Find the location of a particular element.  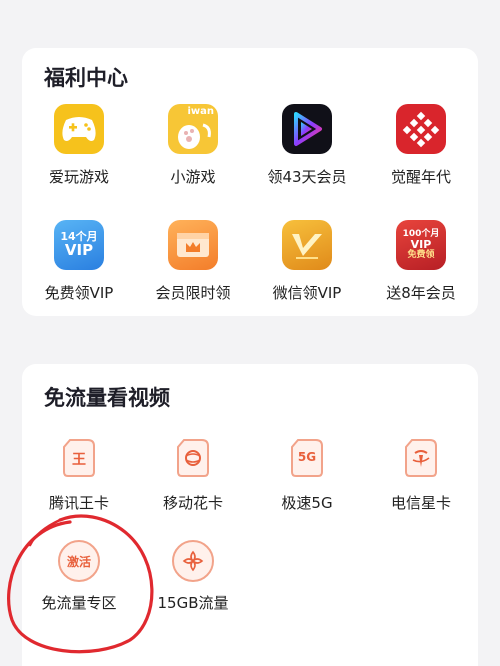

traffic-item-free-traffic-zone: 激活 免流量专区 is located at coordinates (79, 592).